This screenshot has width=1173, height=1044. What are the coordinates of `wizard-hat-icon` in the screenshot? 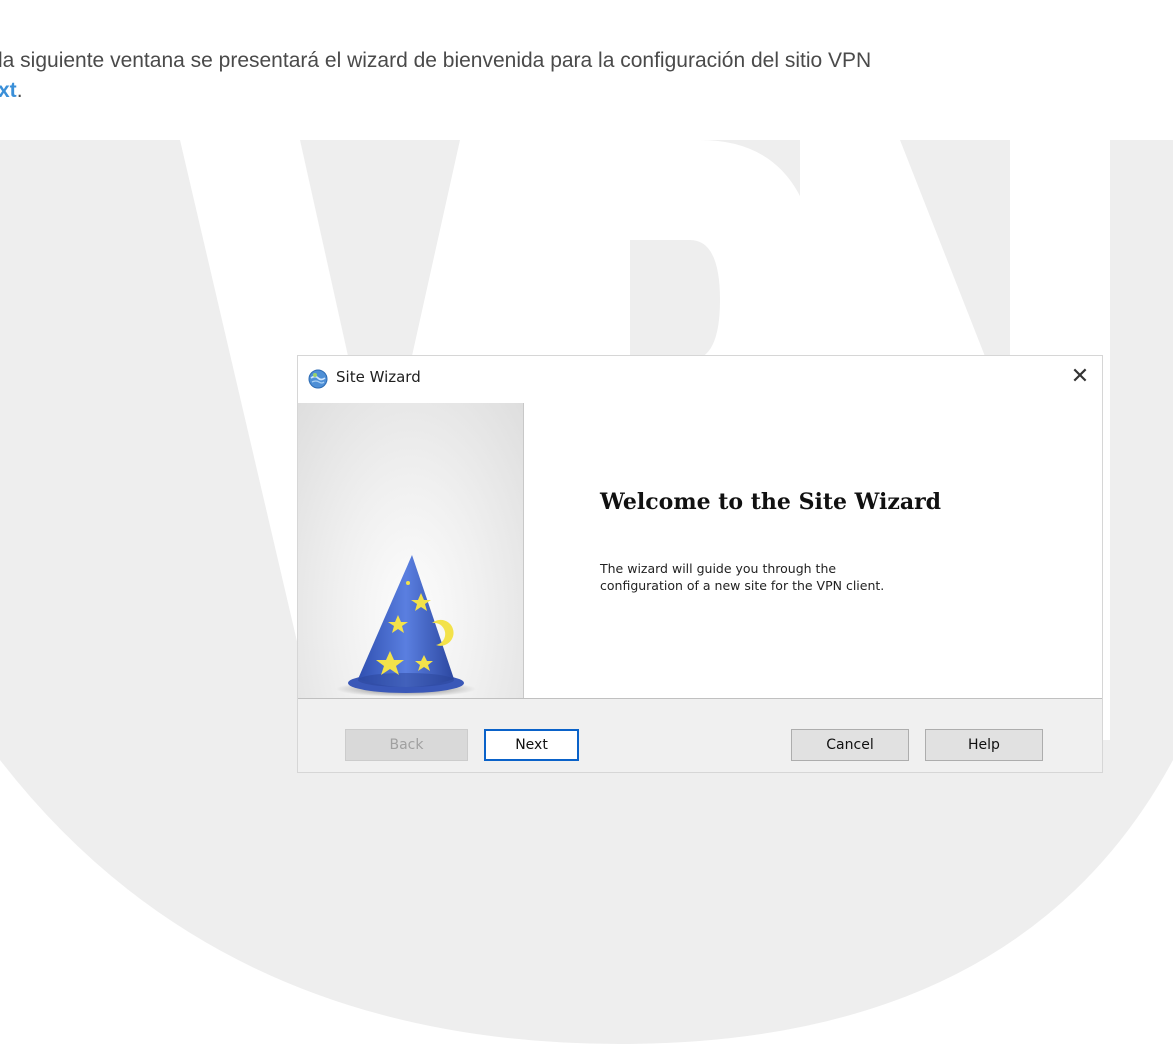 It's located at (406, 626).